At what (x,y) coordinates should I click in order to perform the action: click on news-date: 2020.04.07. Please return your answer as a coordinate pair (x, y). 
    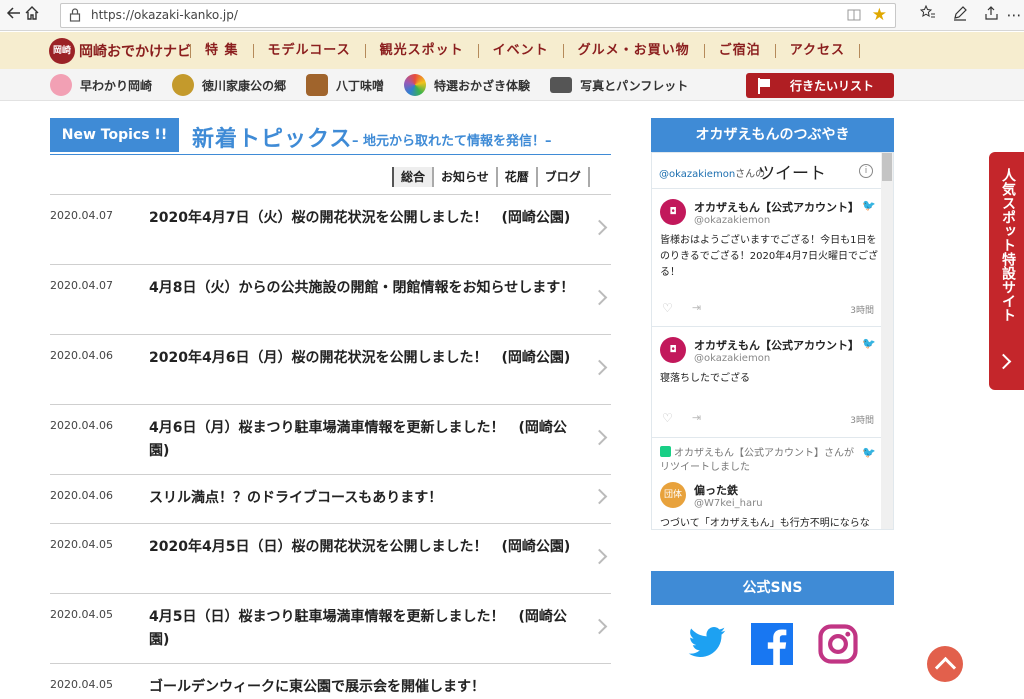
    Looking at the image, I should click on (81, 285).